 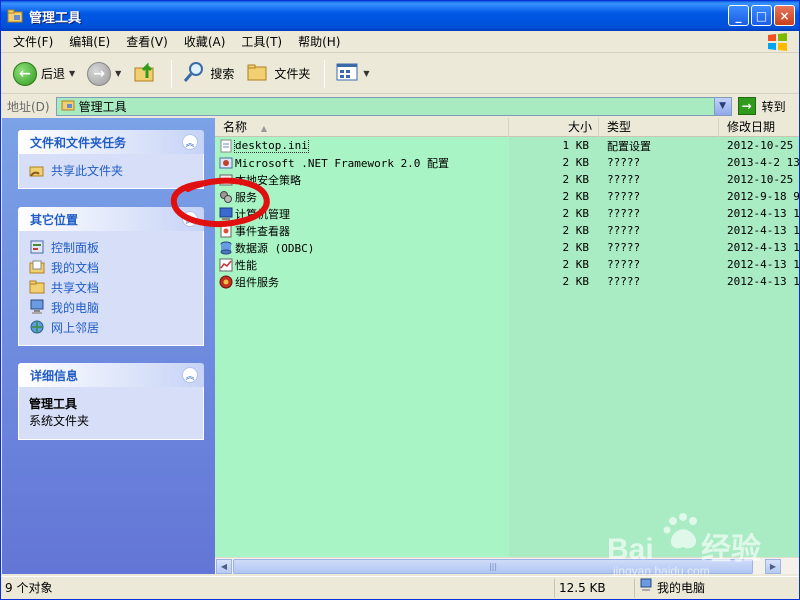 What do you see at coordinates (362, 145) in the screenshot?
I see `file-name-cell: desktop.ini` at bounding box center [362, 145].